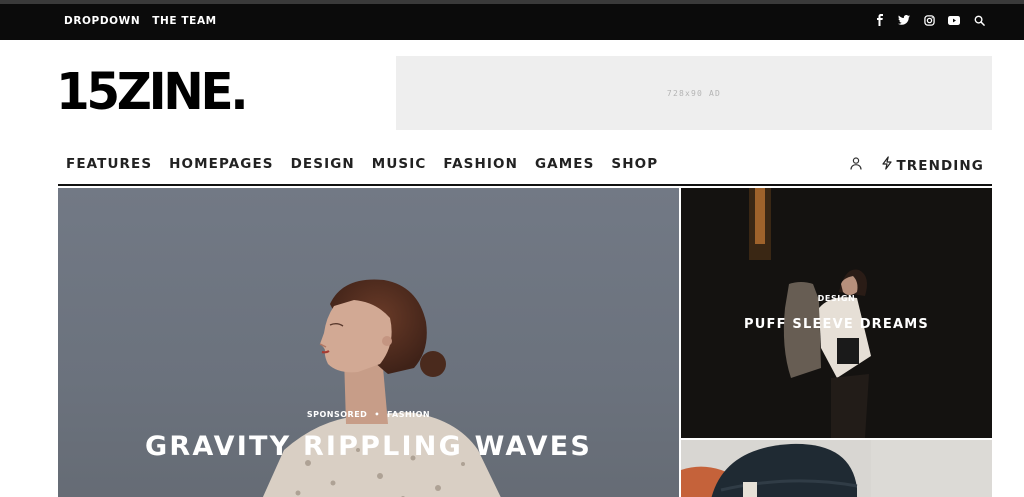 The height and width of the screenshot is (497, 1024). I want to click on instagram-icon, so click(929, 20).